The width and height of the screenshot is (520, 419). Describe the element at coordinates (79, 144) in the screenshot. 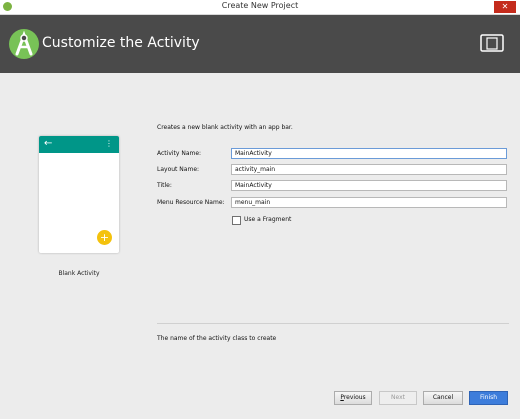

I see `app-bar: ← ⋮` at that location.